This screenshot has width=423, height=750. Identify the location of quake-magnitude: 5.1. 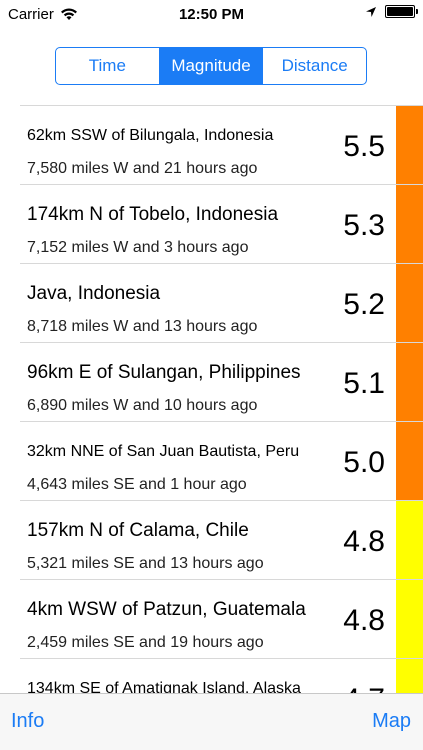
(364, 383).